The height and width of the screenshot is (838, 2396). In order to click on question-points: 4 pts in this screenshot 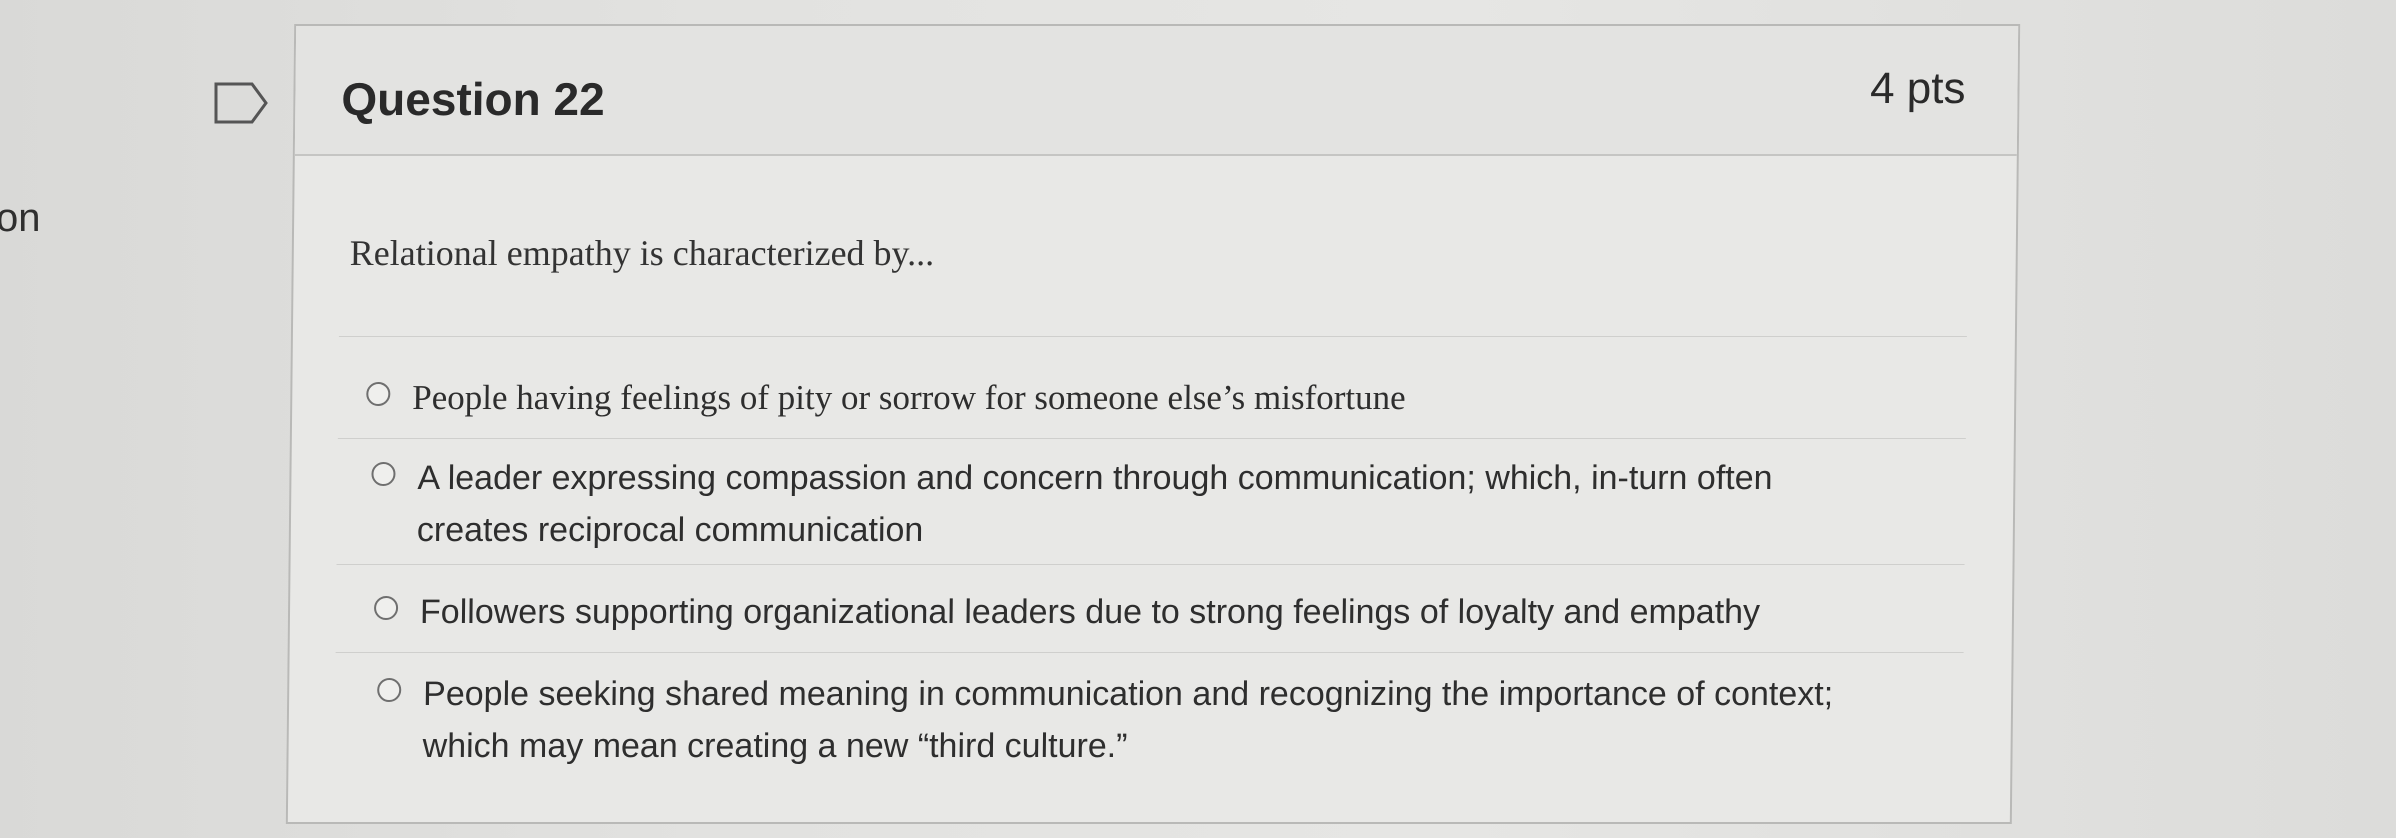, I will do `click(1917, 88)`.